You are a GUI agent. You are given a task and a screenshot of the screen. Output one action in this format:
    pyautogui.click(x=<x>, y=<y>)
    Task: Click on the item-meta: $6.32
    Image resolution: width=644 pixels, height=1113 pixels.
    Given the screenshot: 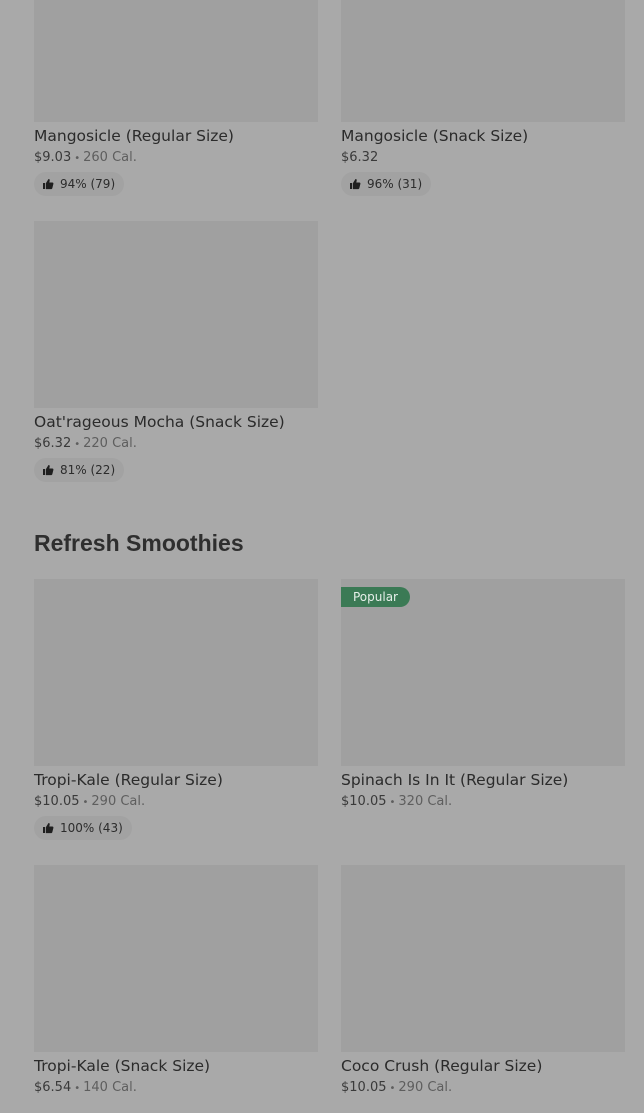 What is the action you would take?
    pyautogui.click(x=483, y=157)
    